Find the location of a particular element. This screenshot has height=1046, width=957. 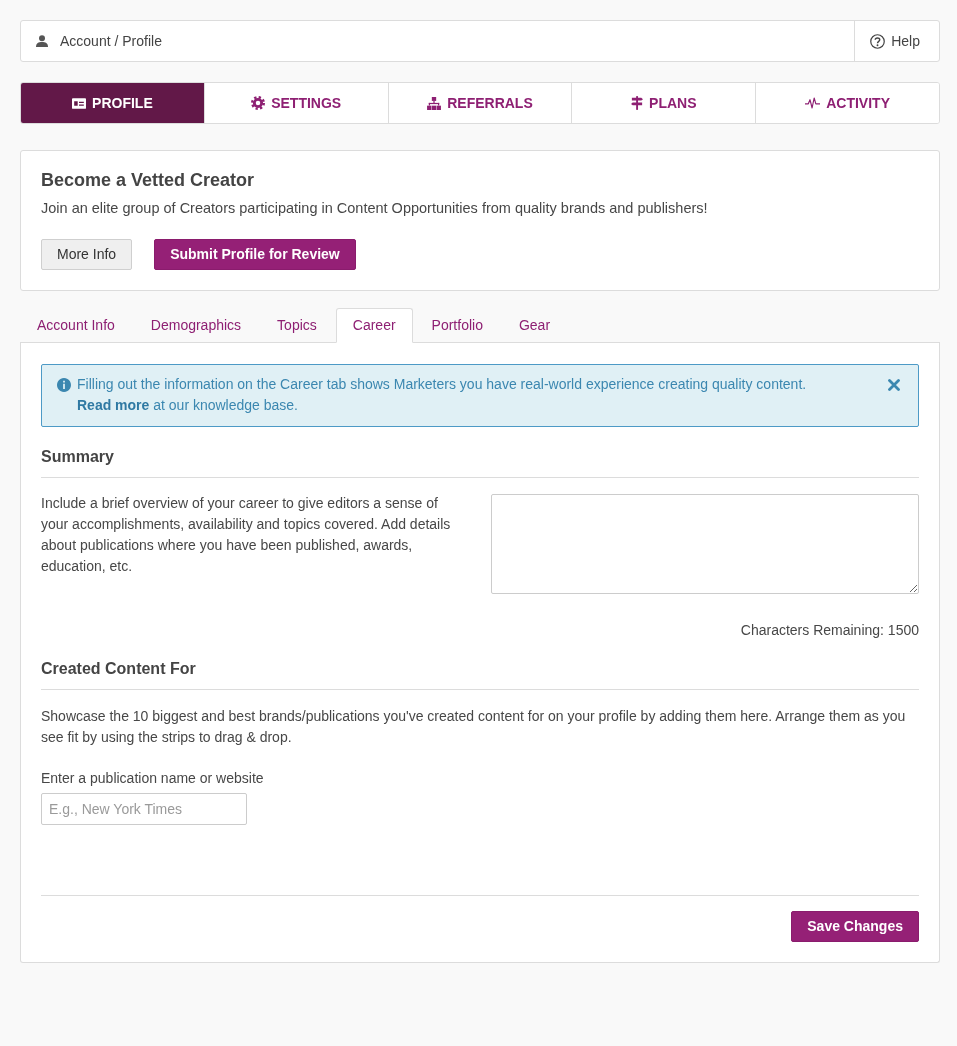

card-title: Become a Vetted Creator is located at coordinates (148, 180).